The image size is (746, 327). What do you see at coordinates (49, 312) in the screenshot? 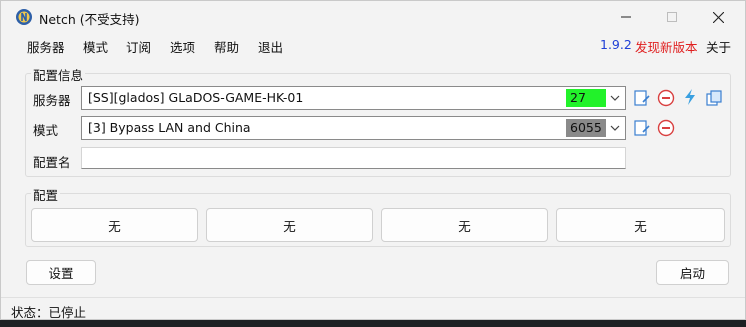
I see `status-text: 状态：已停止` at bounding box center [49, 312].